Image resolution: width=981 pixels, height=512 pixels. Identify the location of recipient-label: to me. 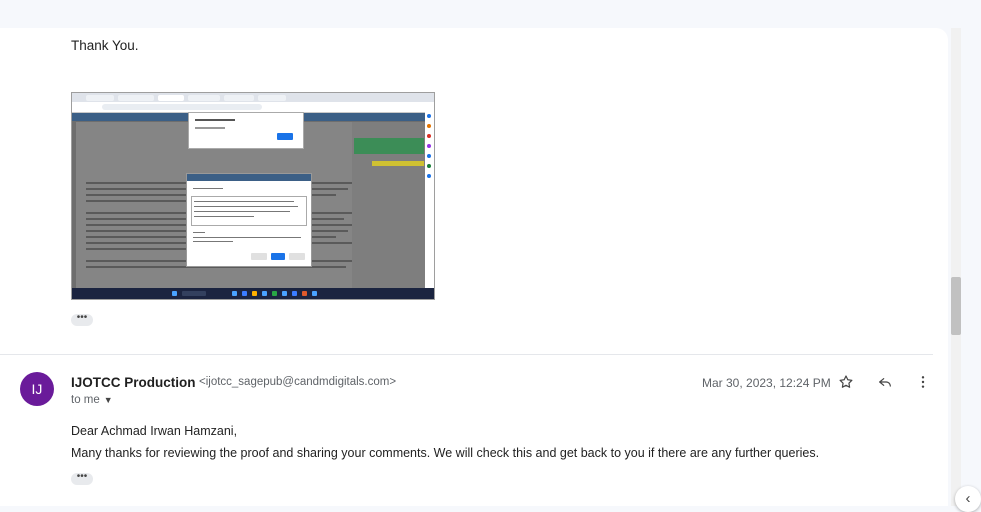
(85, 400).